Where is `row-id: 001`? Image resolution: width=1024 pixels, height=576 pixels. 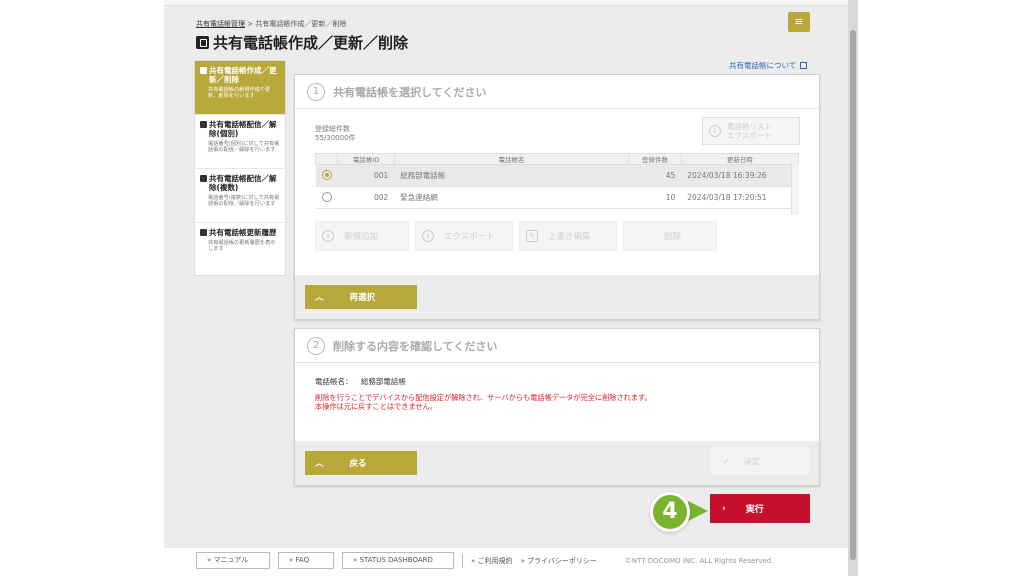
row-id: 001 is located at coordinates (366, 175).